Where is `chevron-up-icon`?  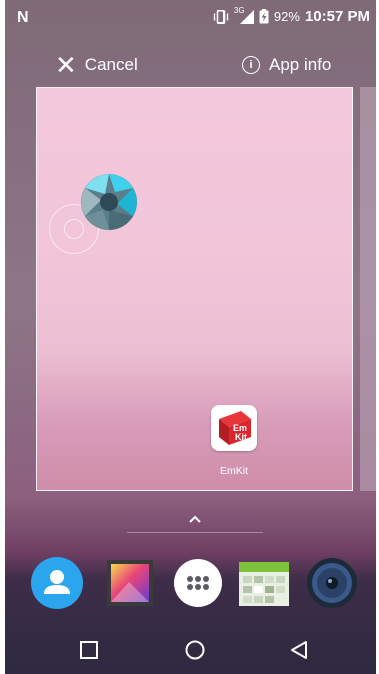 chevron-up-icon is located at coordinates (195, 517).